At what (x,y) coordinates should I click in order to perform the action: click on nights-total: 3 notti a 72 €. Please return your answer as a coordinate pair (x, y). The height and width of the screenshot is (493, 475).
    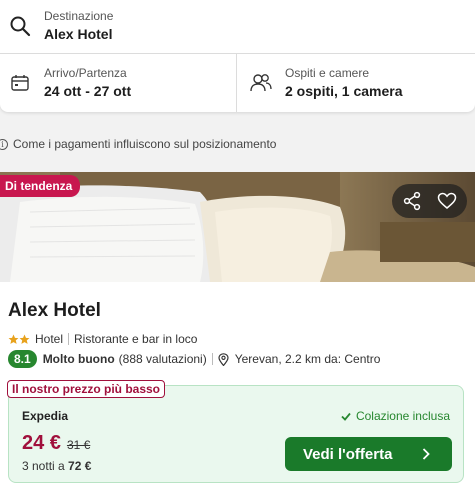
    Looking at the image, I should click on (56, 466).